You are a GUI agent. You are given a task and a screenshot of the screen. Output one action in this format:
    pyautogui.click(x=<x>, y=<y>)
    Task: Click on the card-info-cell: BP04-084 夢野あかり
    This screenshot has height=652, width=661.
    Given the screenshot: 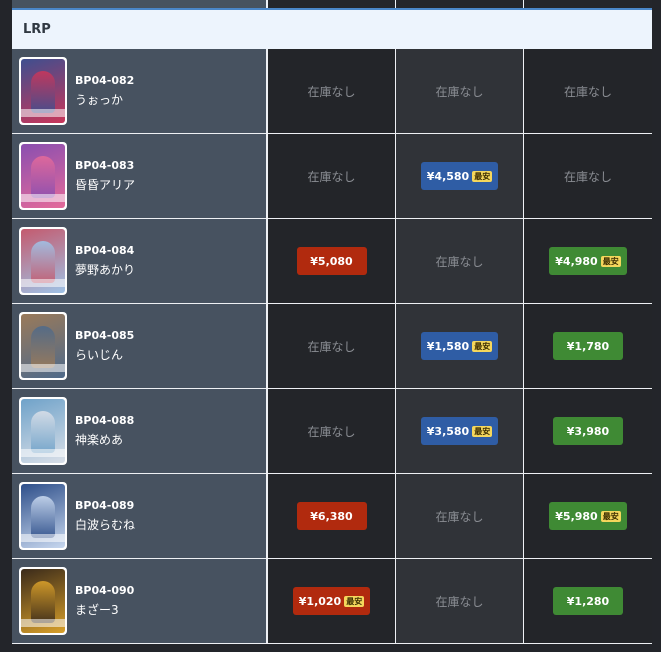 What is the action you would take?
    pyautogui.click(x=139, y=261)
    